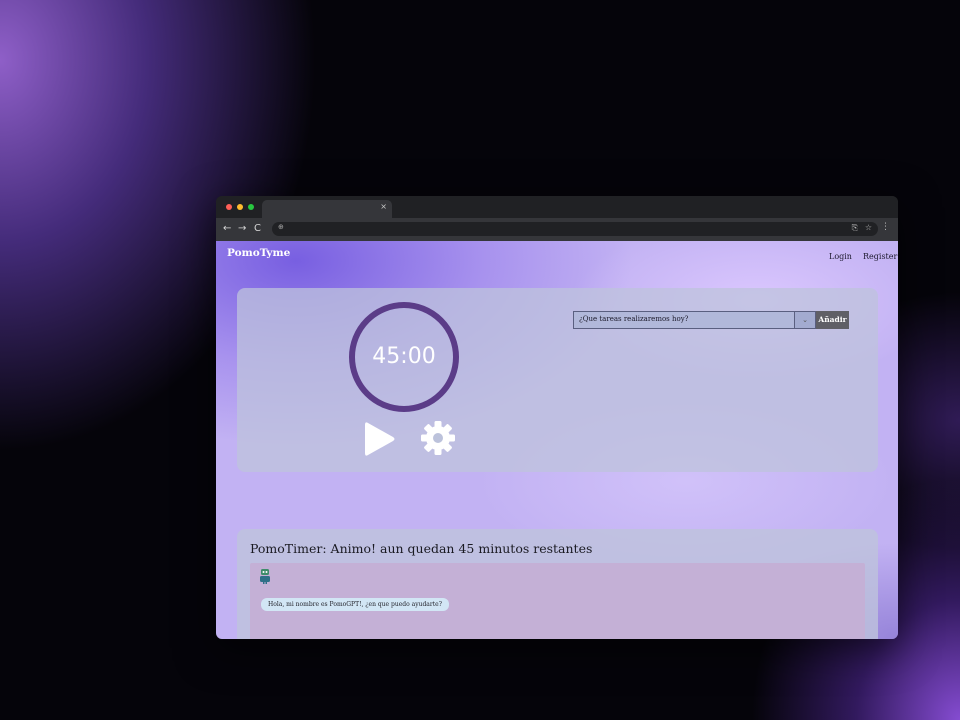  Describe the element at coordinates (575, 229) in the screenshot. I see `address-bar: ⊕ ⎘ ☆` at that location.